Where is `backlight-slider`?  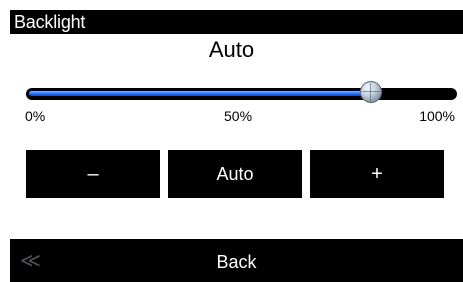
backlight-slider is located at coordinates (241, 93).